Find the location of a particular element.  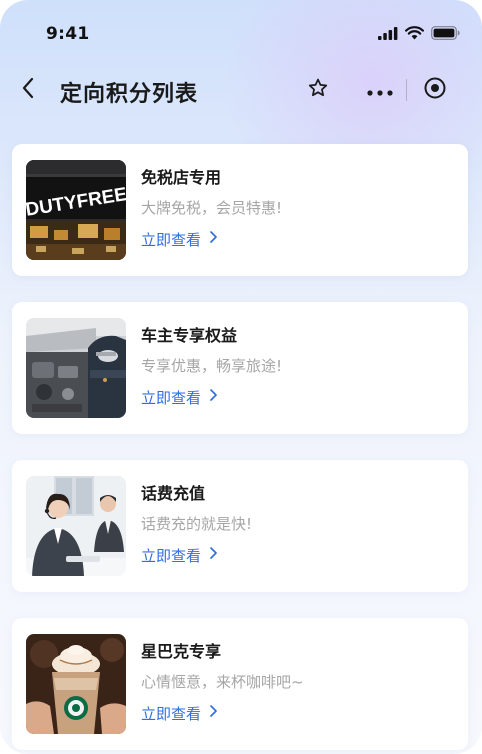

status-time: 9:41 is located at coordinates (68, 34).